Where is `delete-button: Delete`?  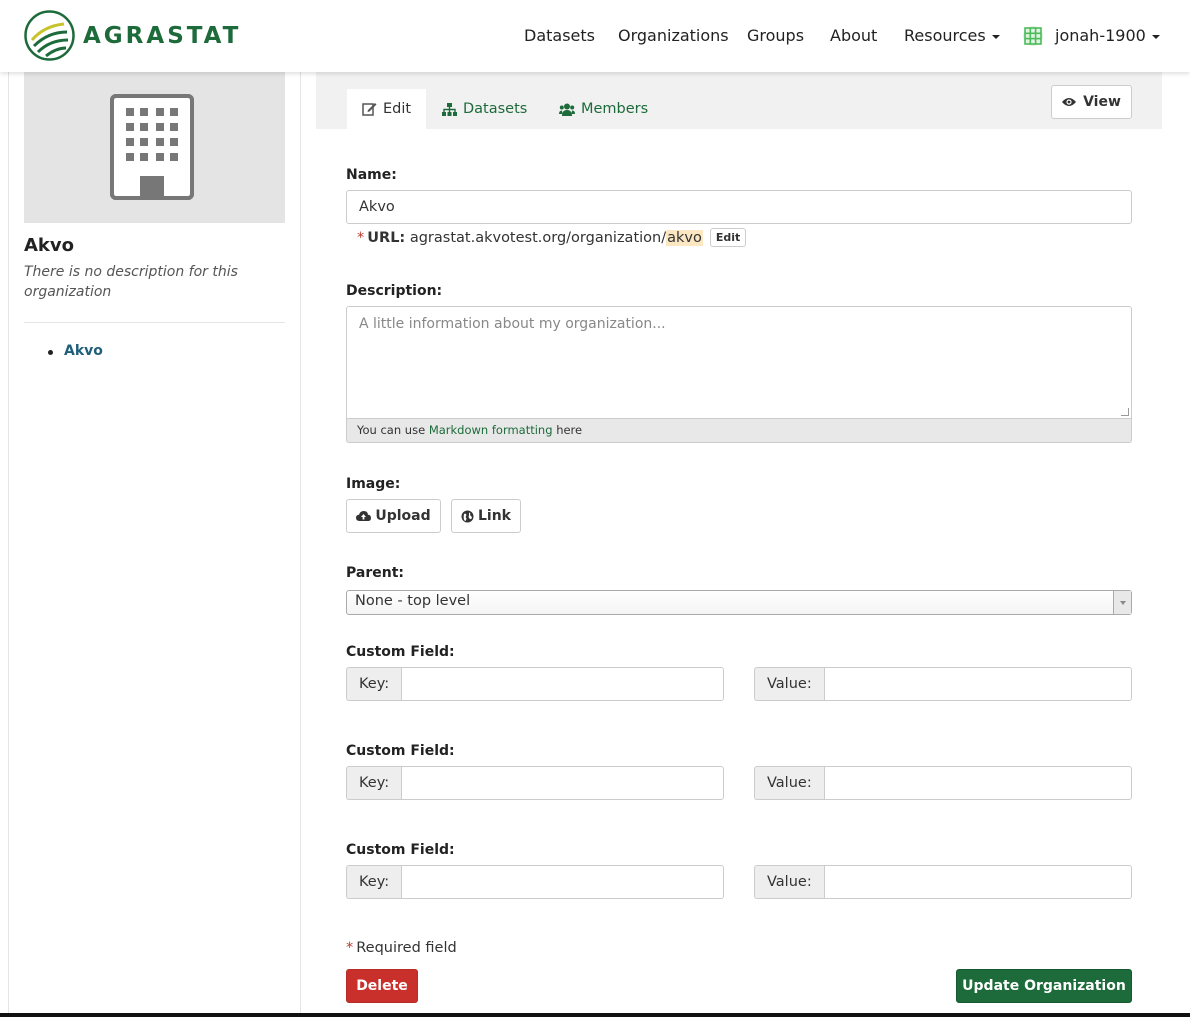 delete-button: Delete is located at coordinates (382, 986).